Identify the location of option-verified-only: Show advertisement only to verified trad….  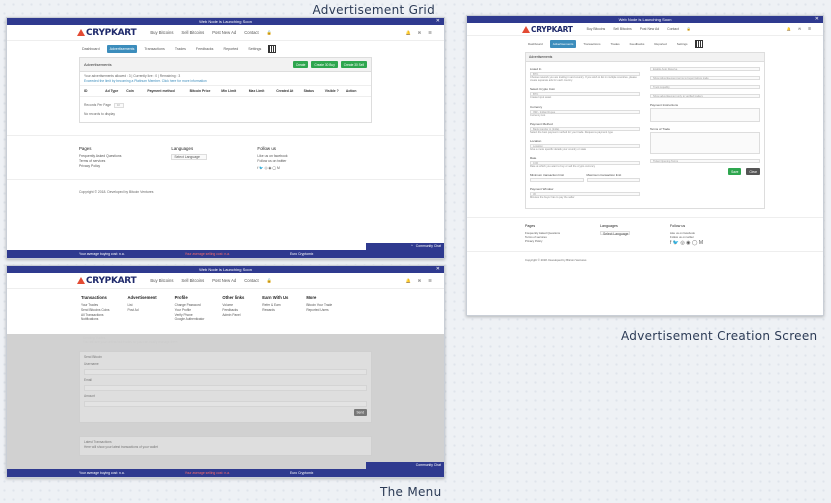
(705, 96).